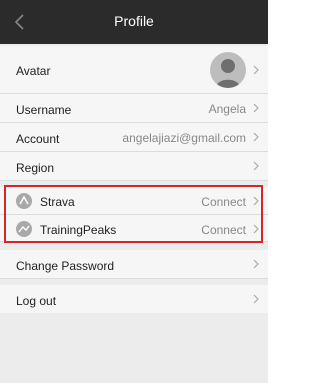 The image size is (320, 383). Describe the element at coordinates (134, 228) in the screenshot. I see `trainingpeaks-row: TrainingPeaks Connect` at that location.